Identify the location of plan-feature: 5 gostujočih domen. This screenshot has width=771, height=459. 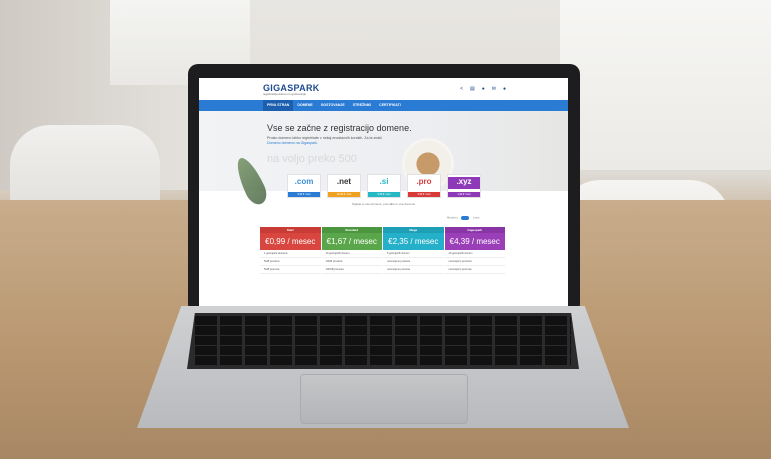
(413, 254).